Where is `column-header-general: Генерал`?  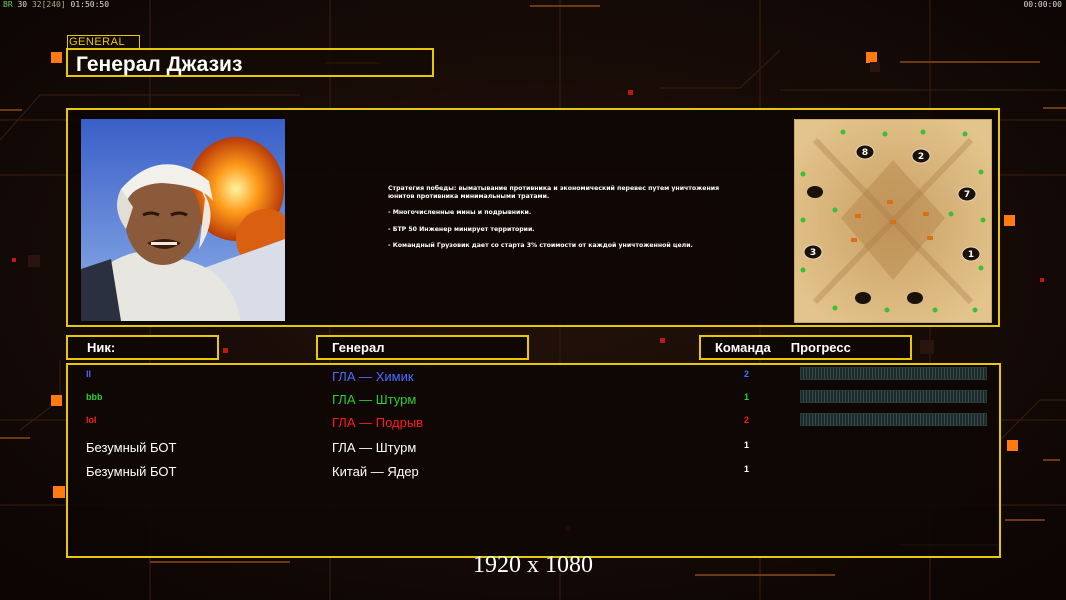
column-header-general: Генерал is located at coordinates (422, 347).